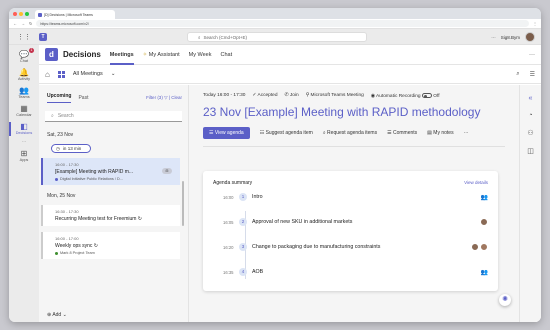  Describe the element at coordinates (75, 14) in the screenshot. I see `browser-tab: [D] Decisions | Microsoft Teams` at that location.